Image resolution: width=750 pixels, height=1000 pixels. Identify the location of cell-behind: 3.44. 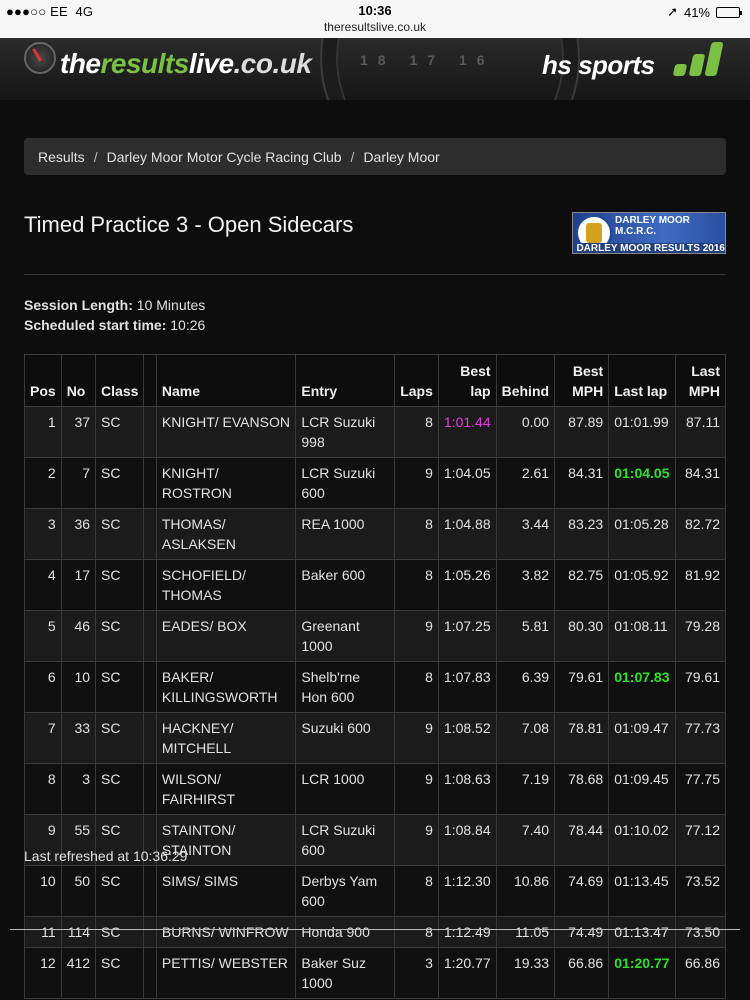
(525, 534).